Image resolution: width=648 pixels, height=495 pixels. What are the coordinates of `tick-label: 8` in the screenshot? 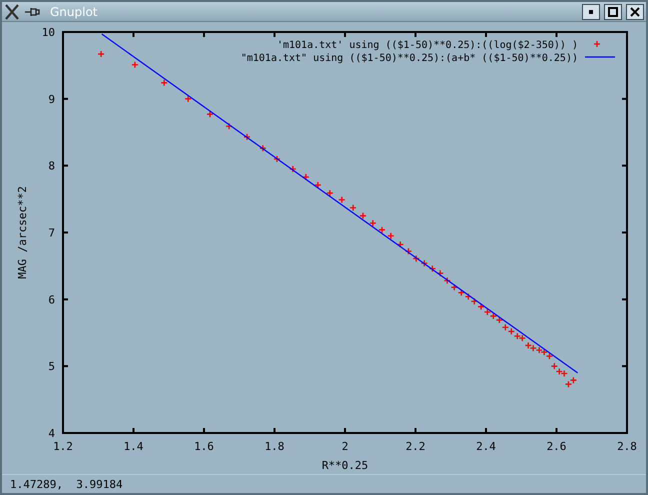 It's located at (51, 167).